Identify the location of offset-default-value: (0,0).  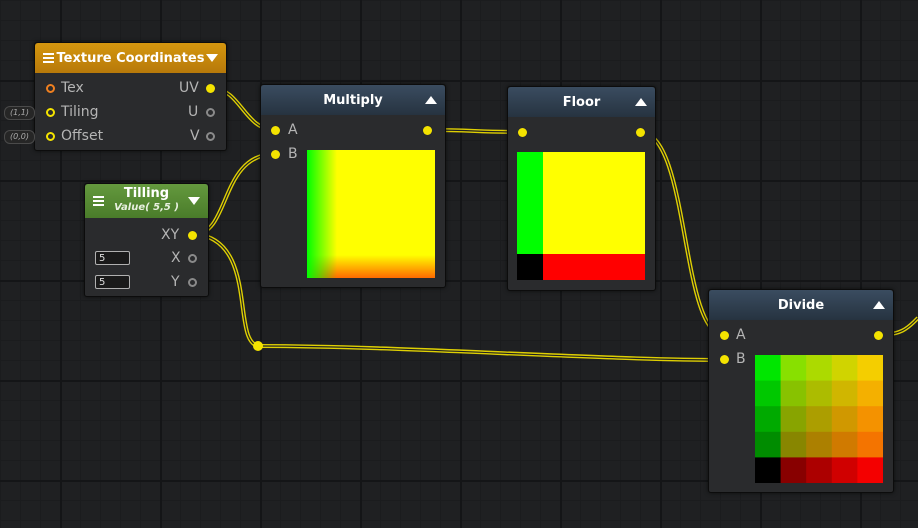
(19, 137).